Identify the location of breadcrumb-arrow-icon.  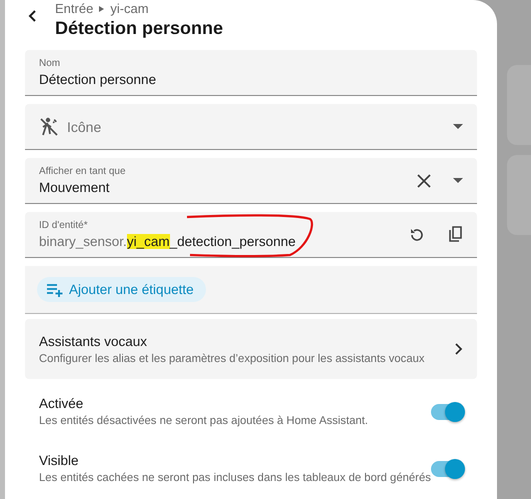
(101, 9).